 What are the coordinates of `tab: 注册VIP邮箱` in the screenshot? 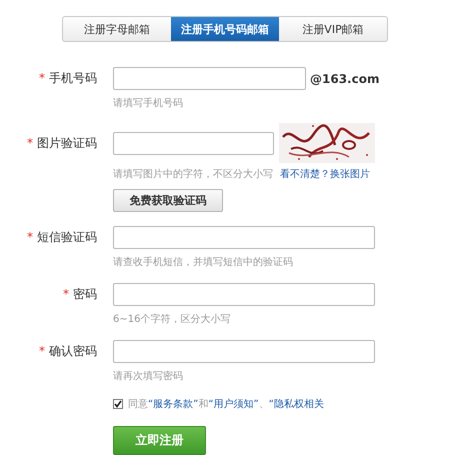 It's located at (333, 29).